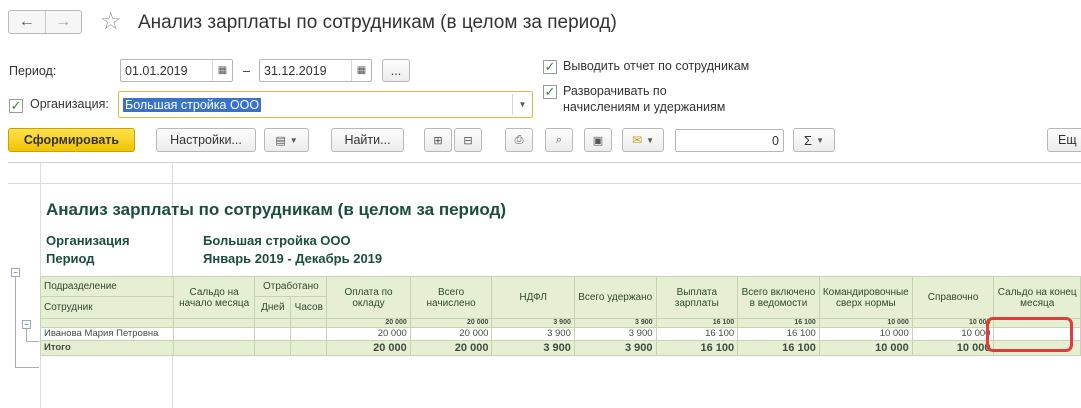  I want to click on envelope-icon: ✉, so click(637, 140).